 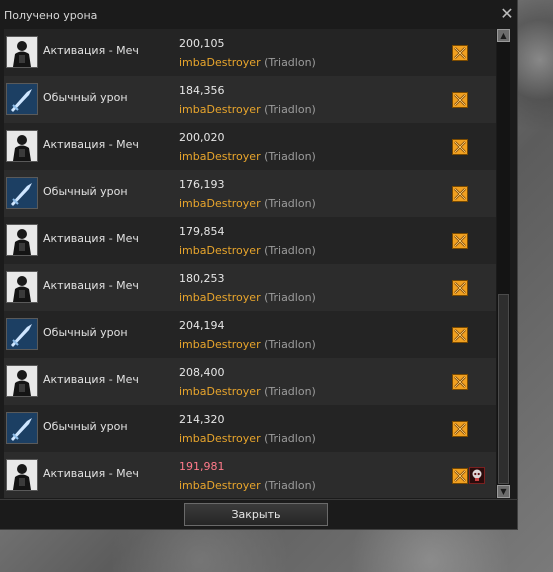 What do you see at coordinates (202, 278) in the screenshot?
I see `damage-value: 180,253` at bounding box center [202, 278].